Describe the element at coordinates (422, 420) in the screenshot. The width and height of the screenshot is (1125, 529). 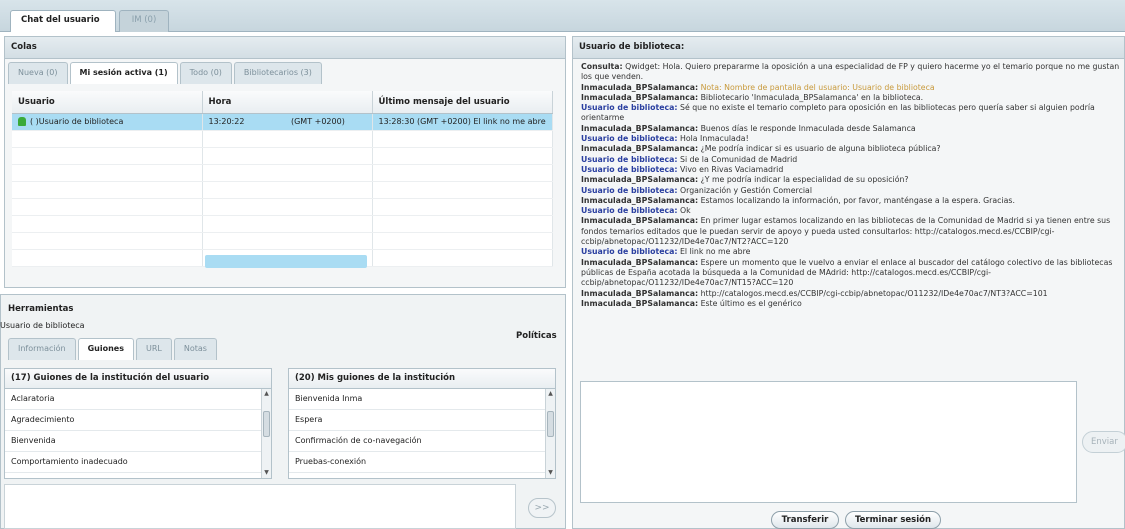
I see `list-item: Espera` at that location.